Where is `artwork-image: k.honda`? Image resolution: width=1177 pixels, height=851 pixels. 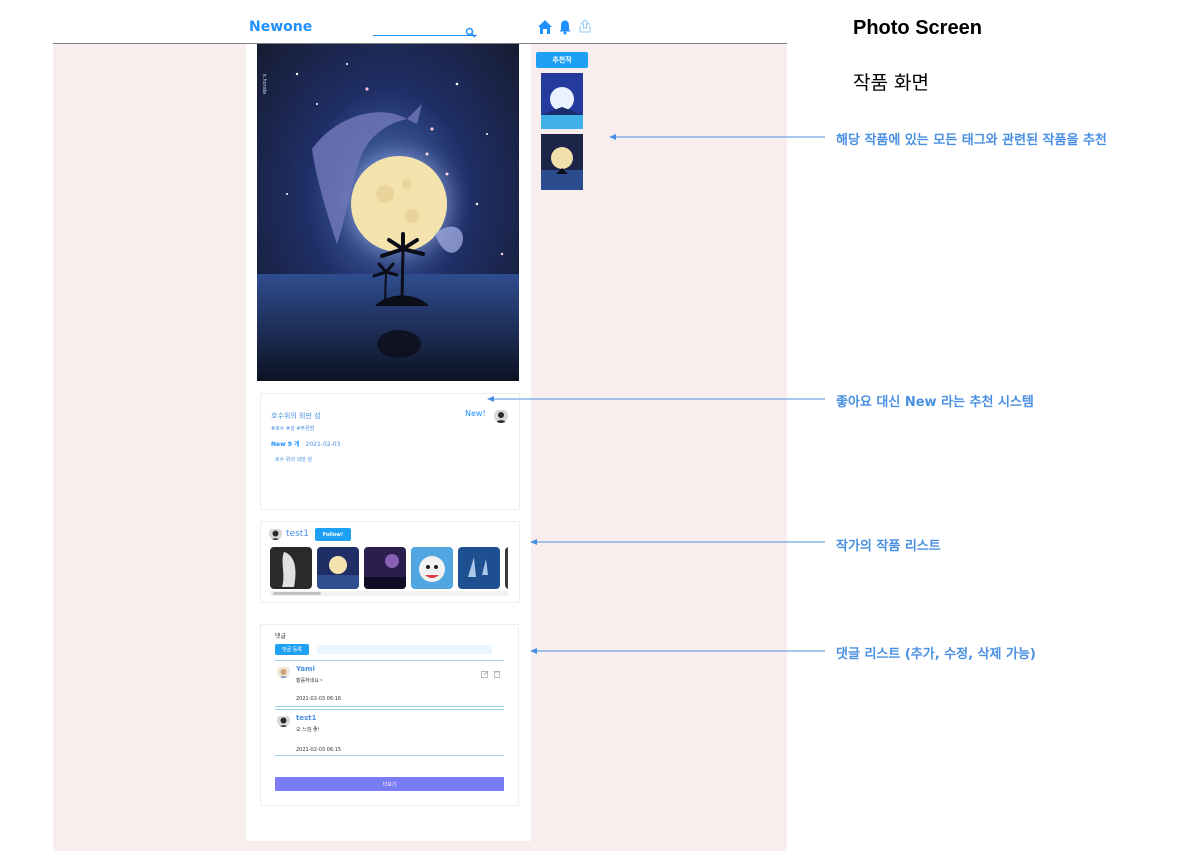 artwork-image: k.honda is located at coordinates (388, 212).